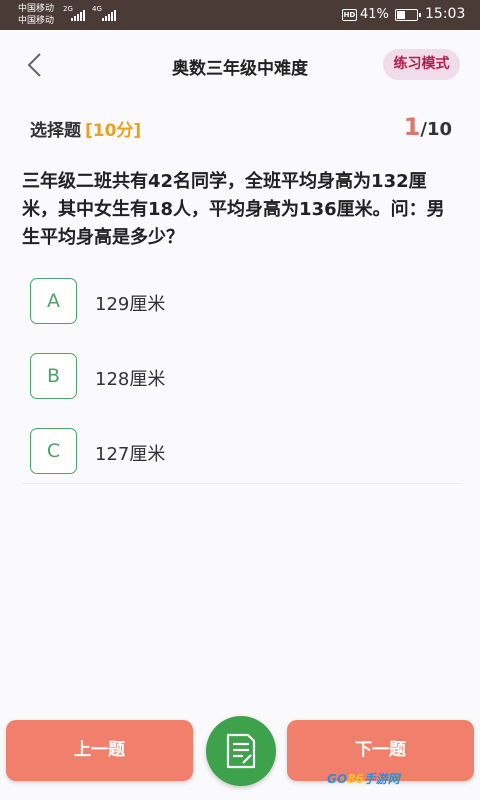 The height and width of the screenshot is (800, 480). Describe the element at coordinates (240, 451) in the screenshot. I see `option-c: C 127厘米` at that location.